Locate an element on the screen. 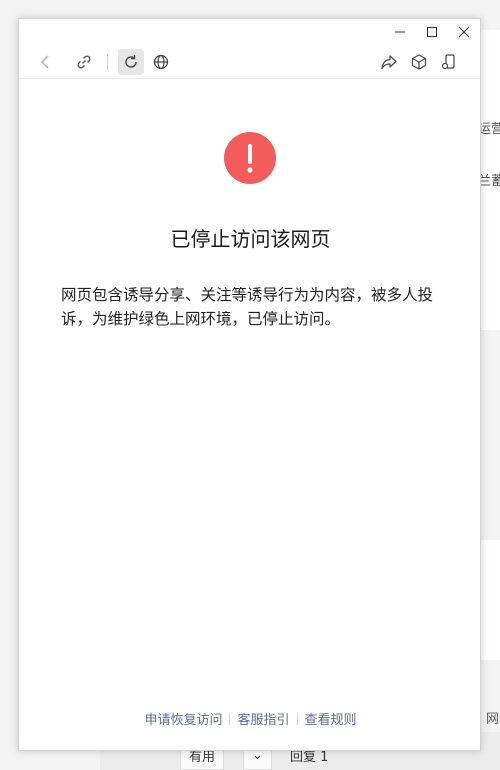  refresh-icon is located at coordinates (131, 61).